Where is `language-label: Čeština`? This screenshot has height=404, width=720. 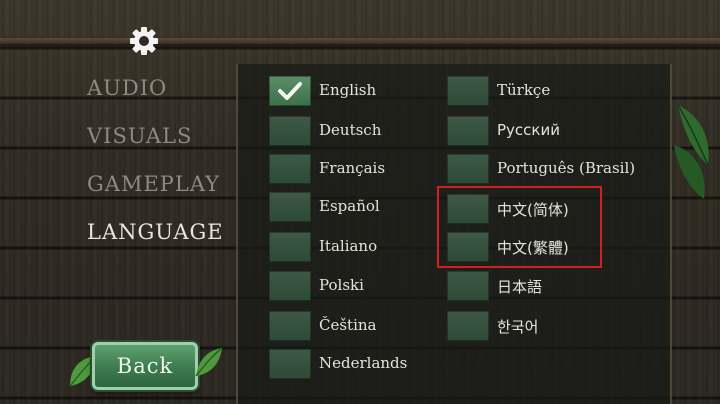
language-label: Čeština is located at coordinates (348, 325).